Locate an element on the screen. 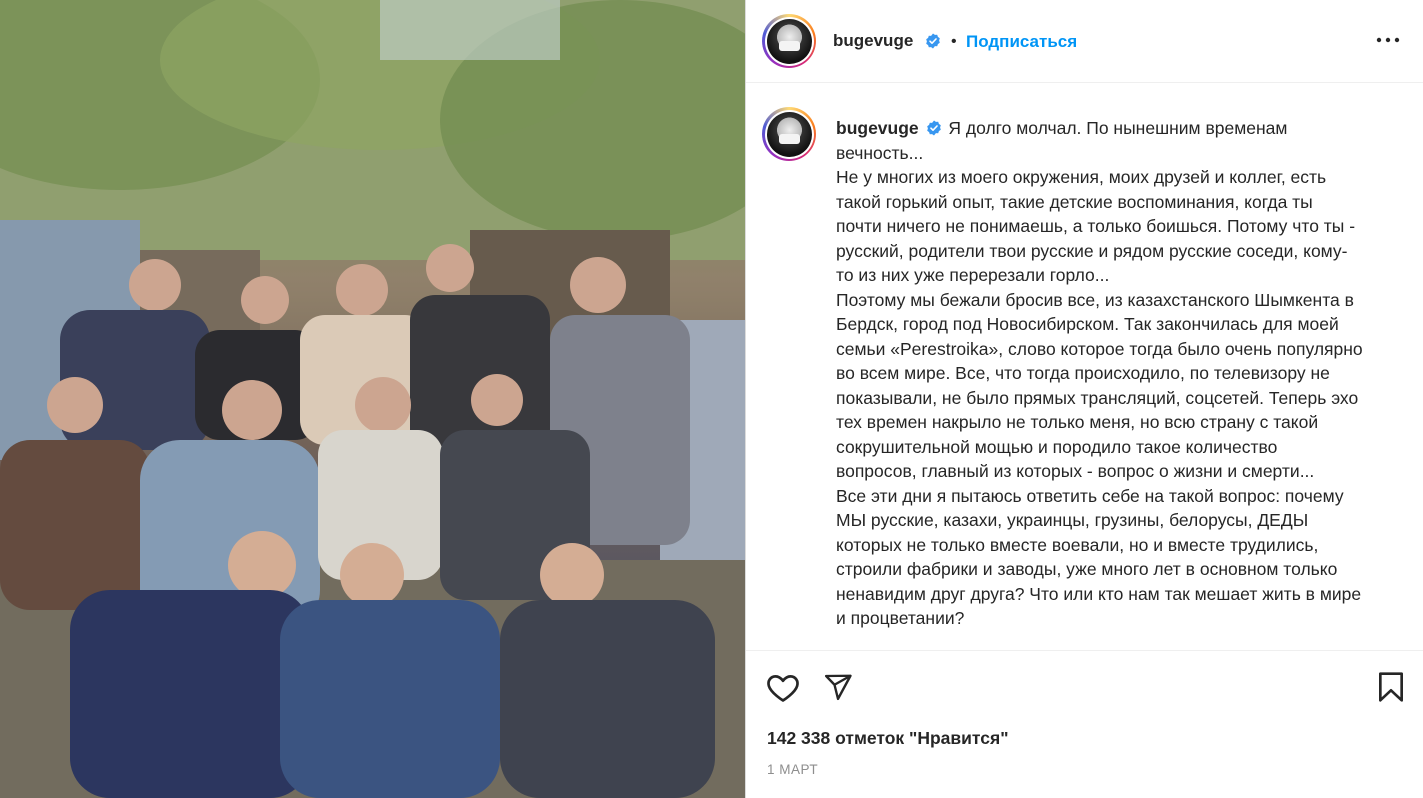 This screenshot has height=798, width=1423. send-icon is located at coordinates (838, 687).